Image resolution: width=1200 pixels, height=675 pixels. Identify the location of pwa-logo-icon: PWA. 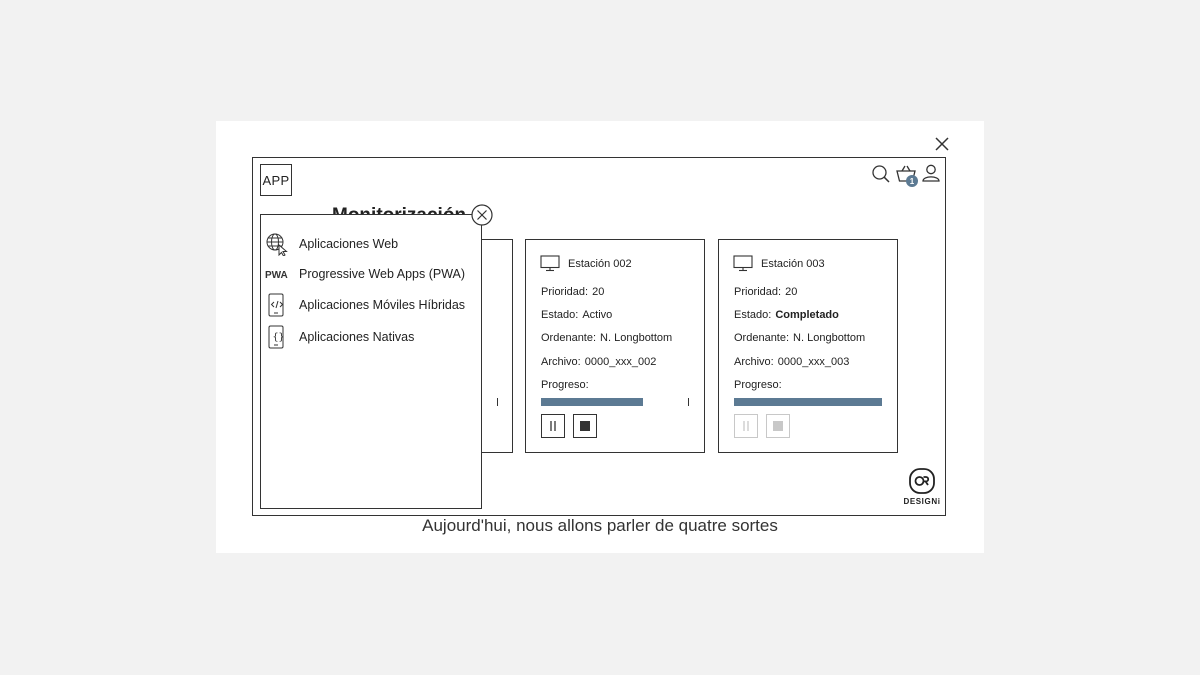
(276, 275).